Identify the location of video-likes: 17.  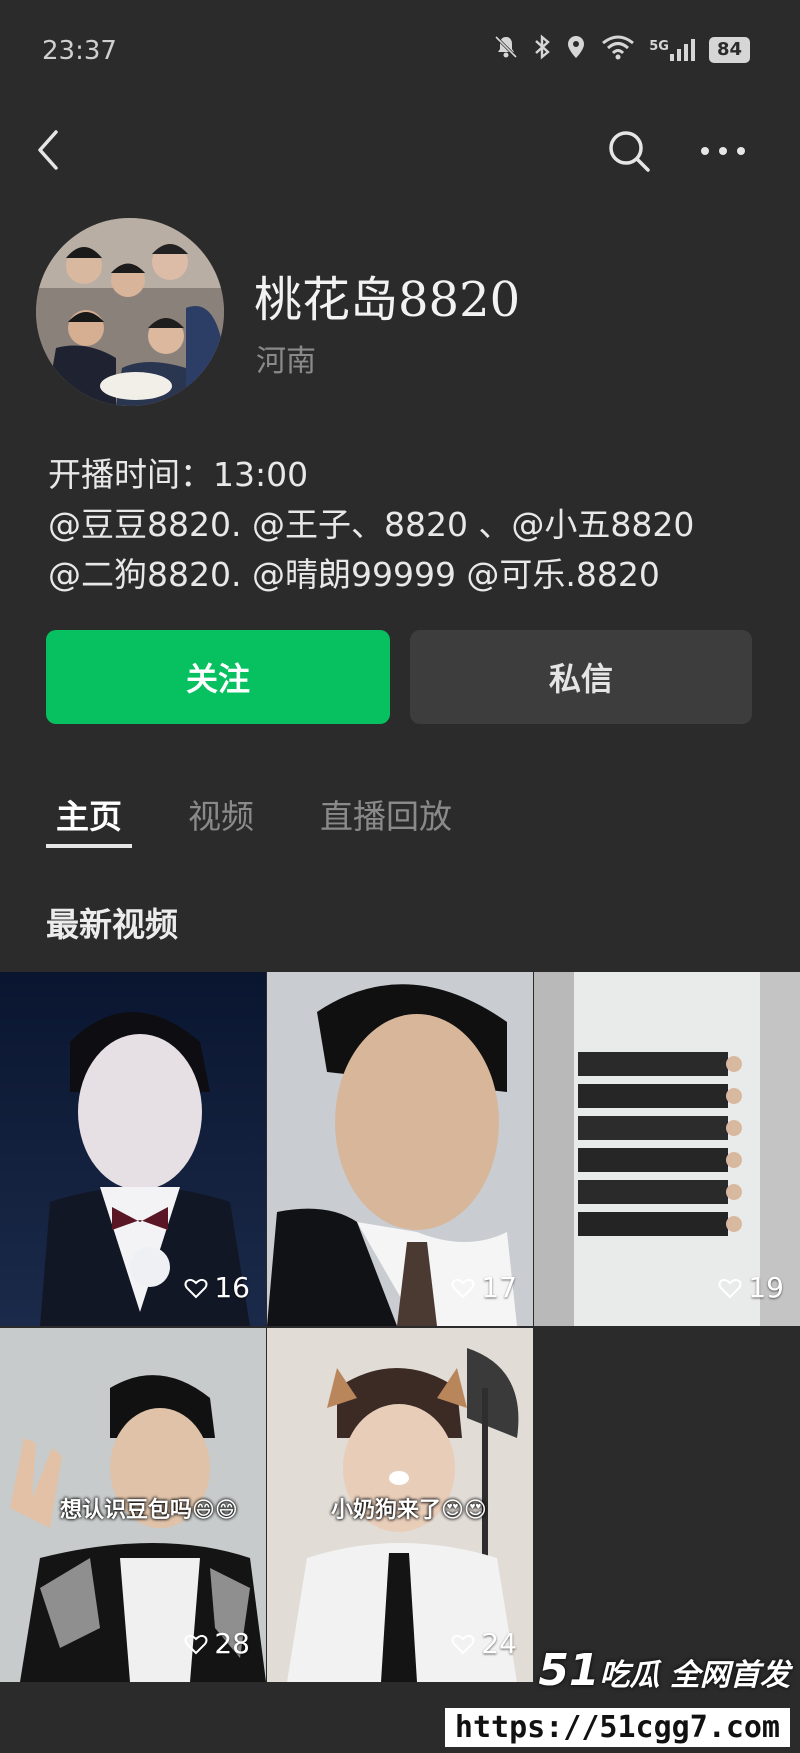
(484, 1287).